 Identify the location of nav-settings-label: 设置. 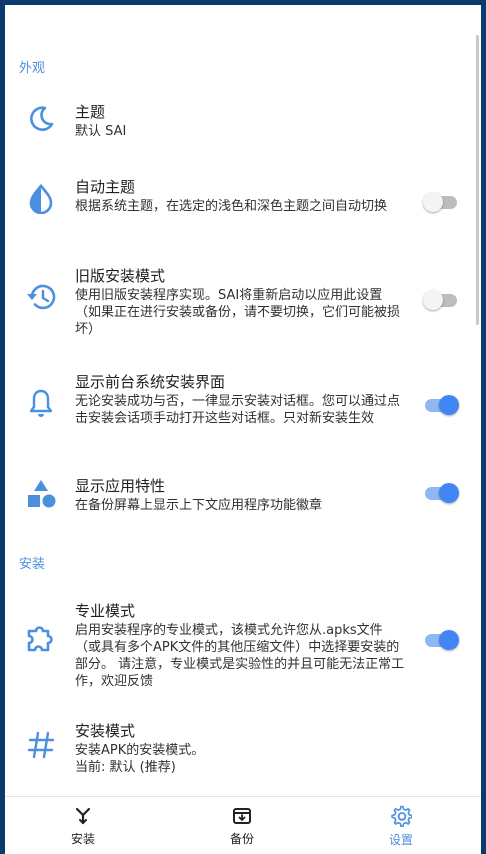
(400, 839).